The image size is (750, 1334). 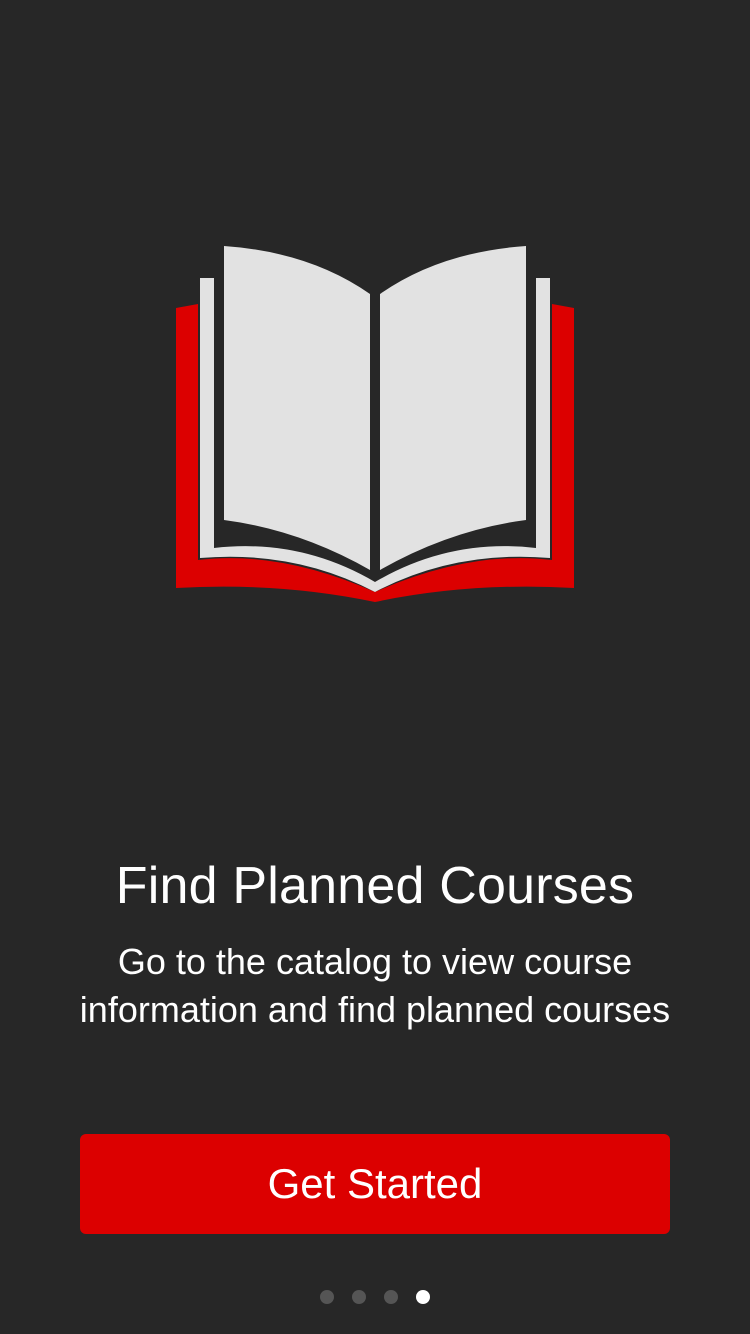 What do you see at coordinates (423, 1297) in the screenshot?
I see `page-dot-4-active` at bounding box center [423, 1297].